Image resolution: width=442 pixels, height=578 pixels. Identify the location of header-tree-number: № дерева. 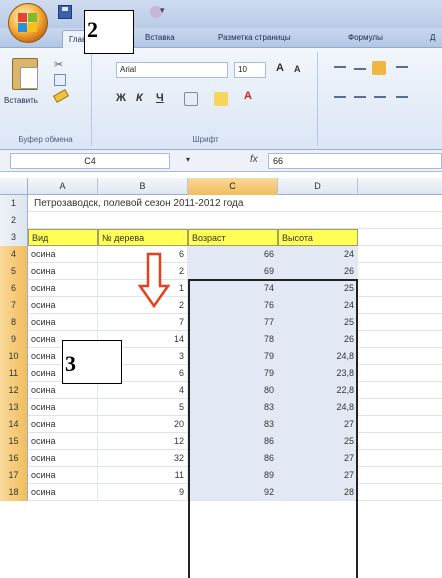
(143, 237).